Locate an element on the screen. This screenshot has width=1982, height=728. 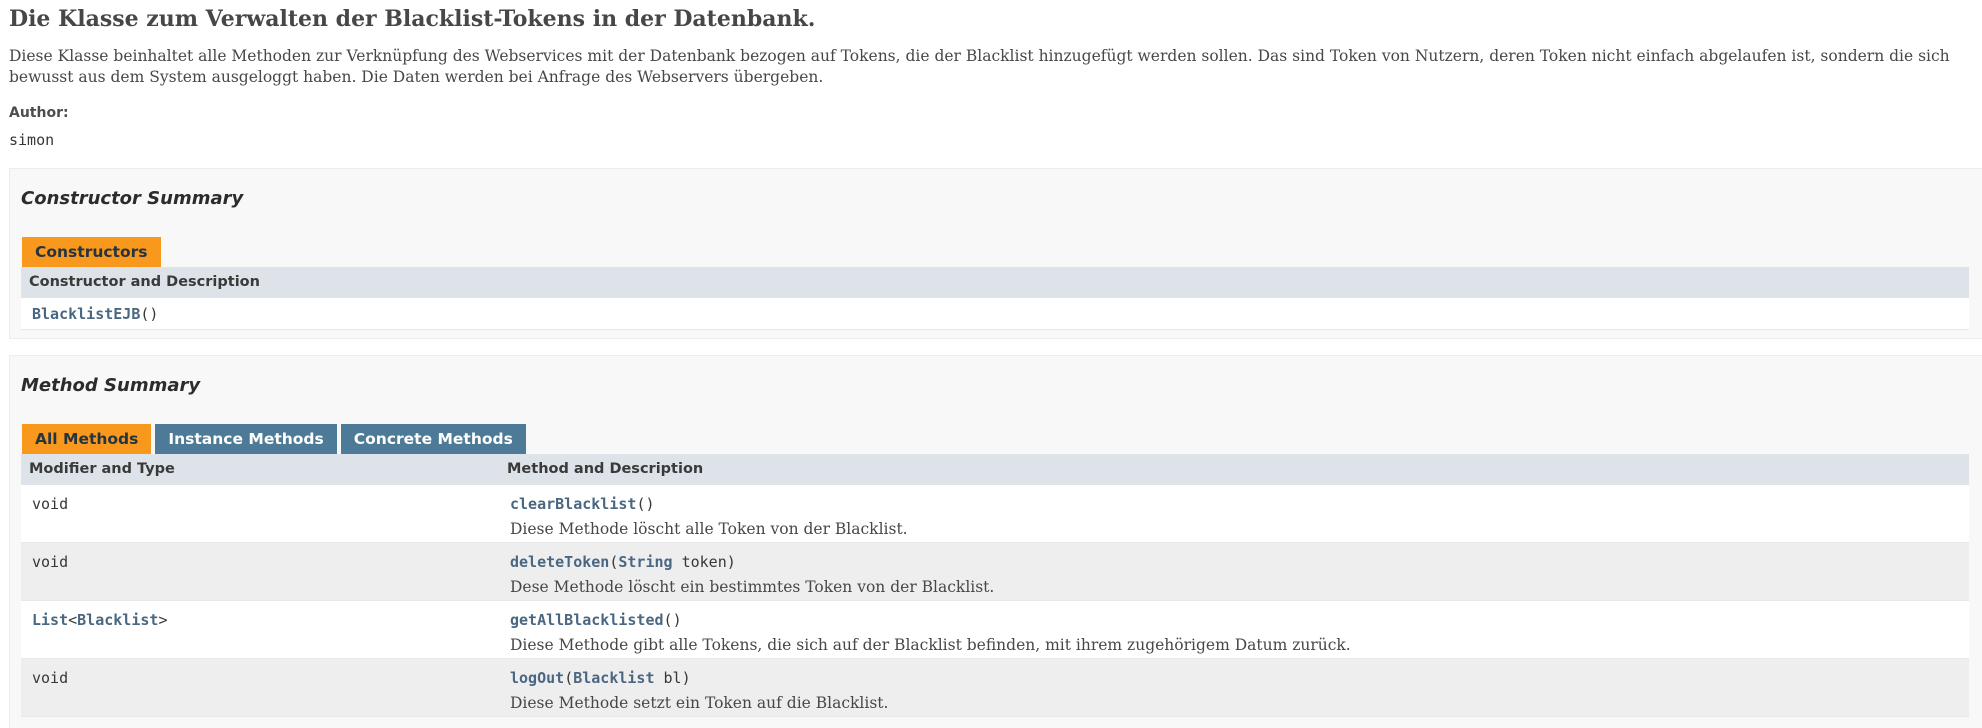
constructor-tabs: Constructors is located at coordinates (91, 252).